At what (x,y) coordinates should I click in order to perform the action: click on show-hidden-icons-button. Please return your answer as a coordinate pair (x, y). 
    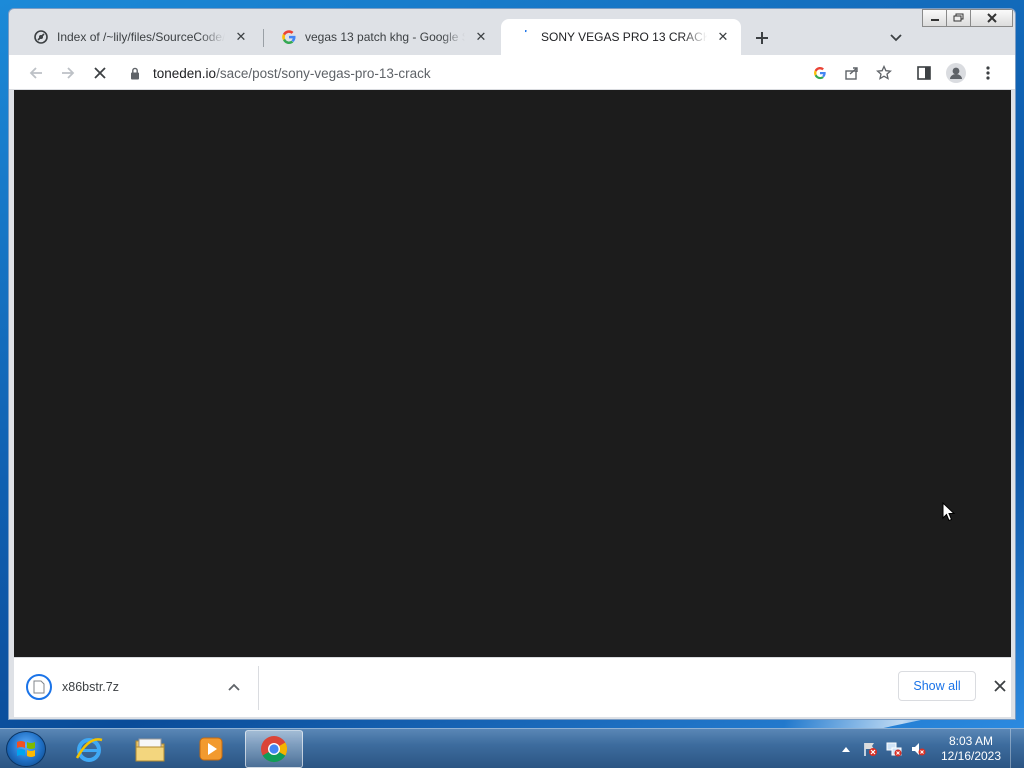
    Looking at the image, I should click on (846, 749).